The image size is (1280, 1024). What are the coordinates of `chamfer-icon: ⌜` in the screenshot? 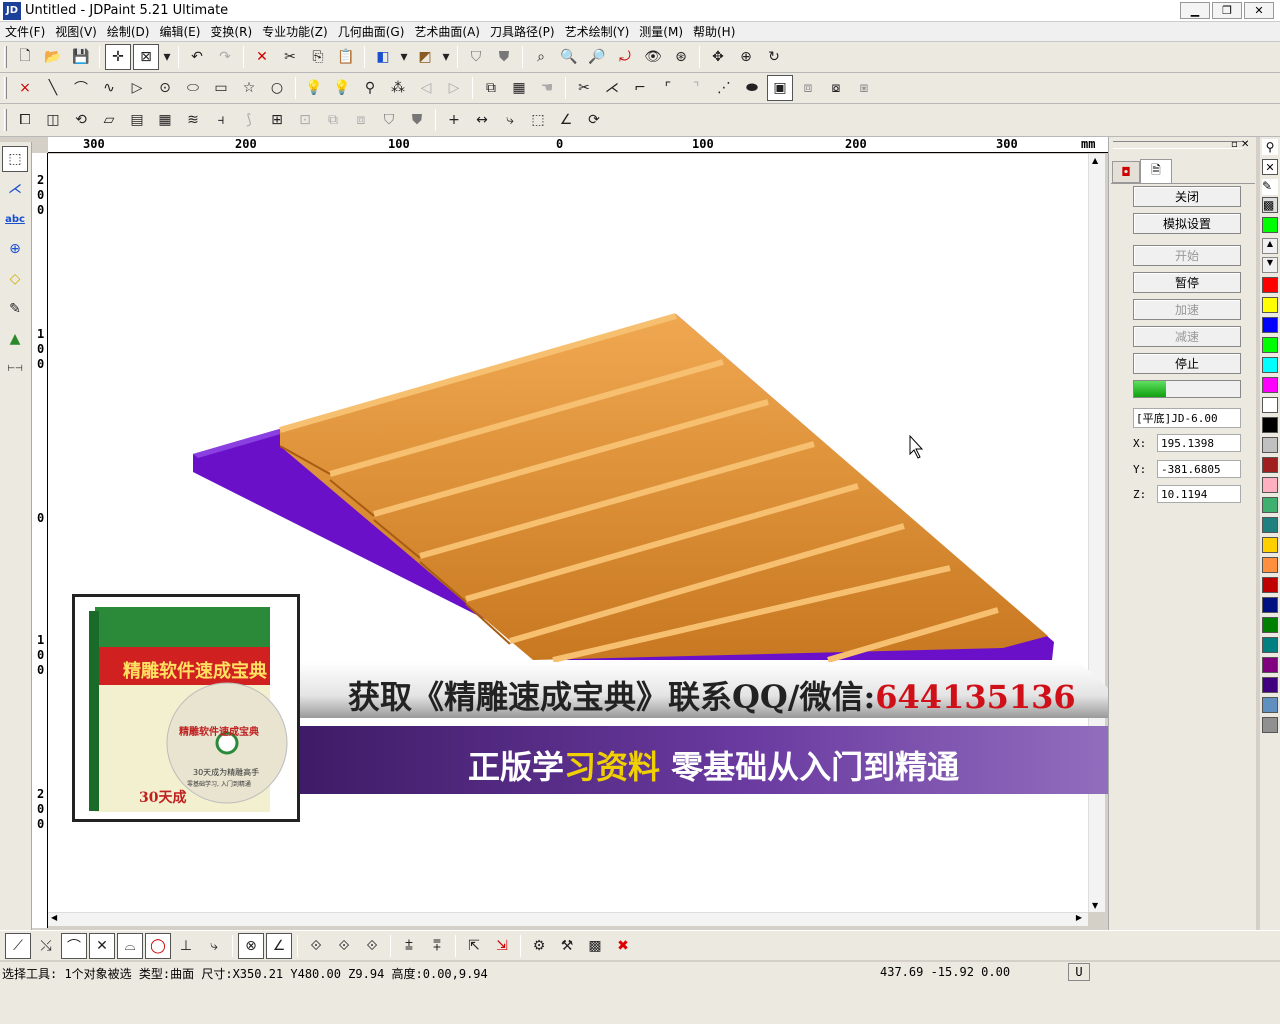 It's located at (668, 88).